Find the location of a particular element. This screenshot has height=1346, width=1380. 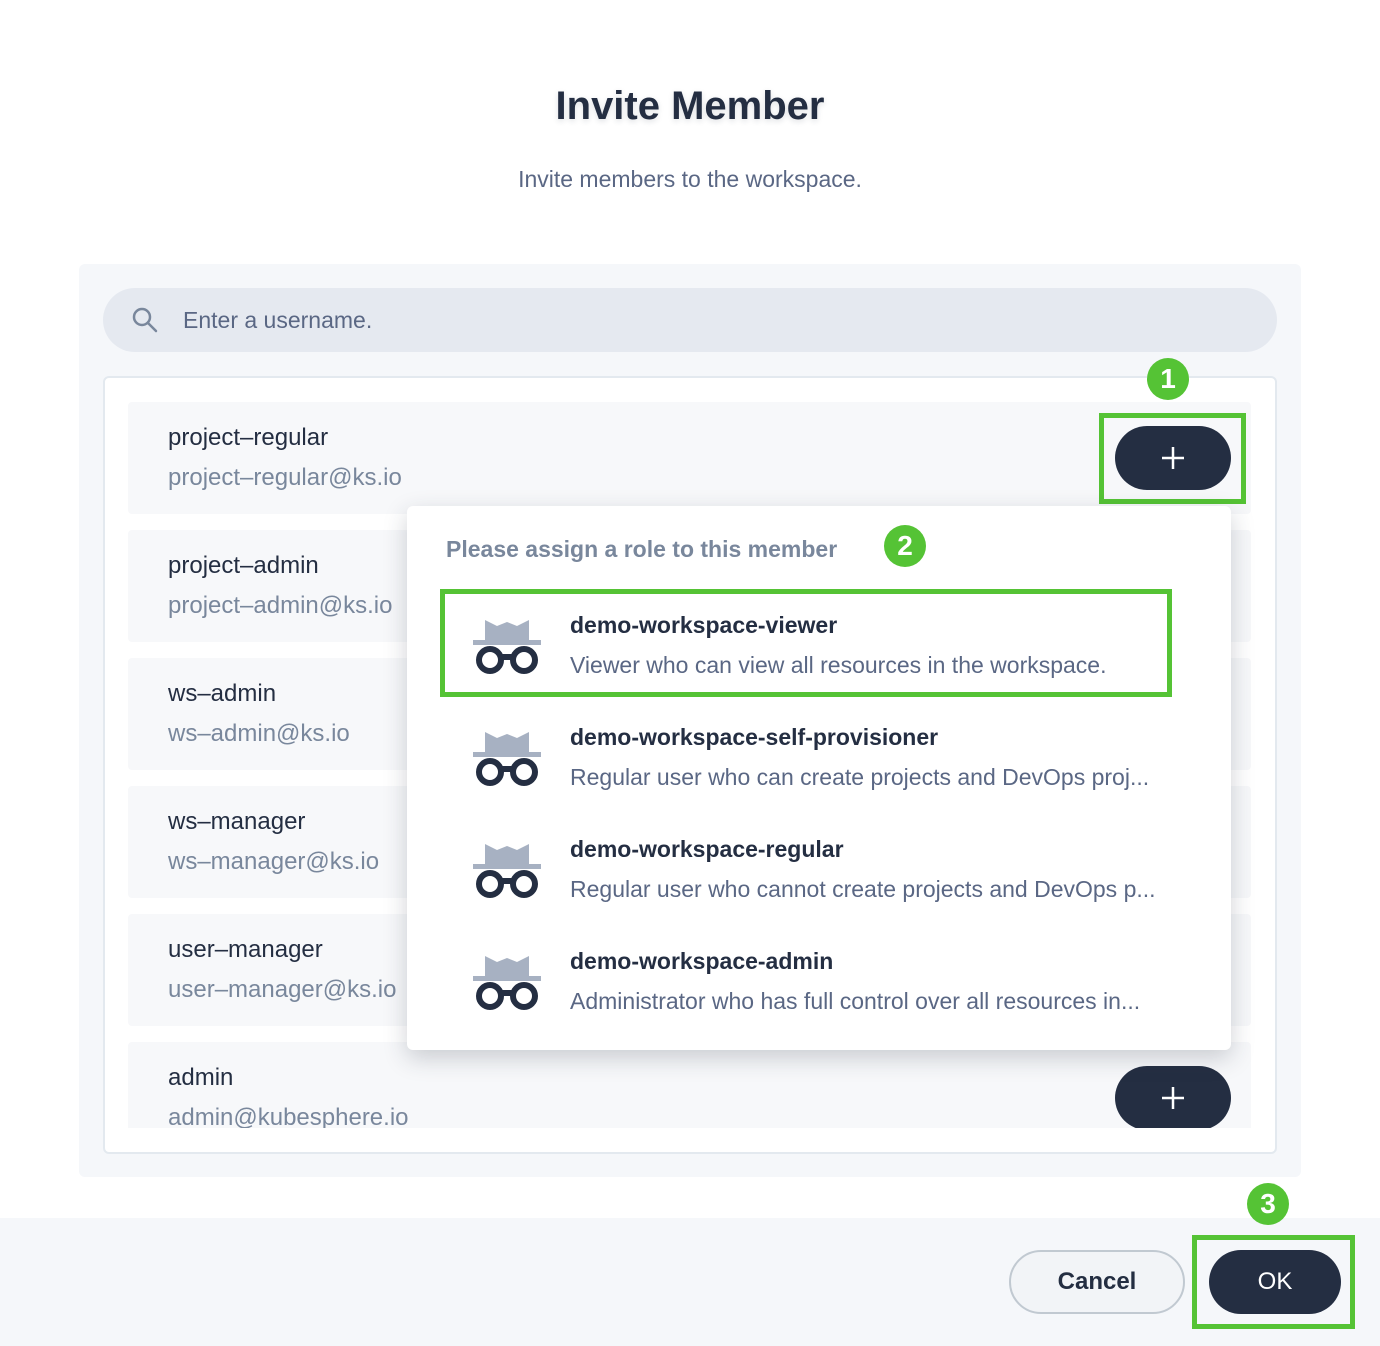

role-name: demo-workspace-admin is located at coordinates (702, 961).